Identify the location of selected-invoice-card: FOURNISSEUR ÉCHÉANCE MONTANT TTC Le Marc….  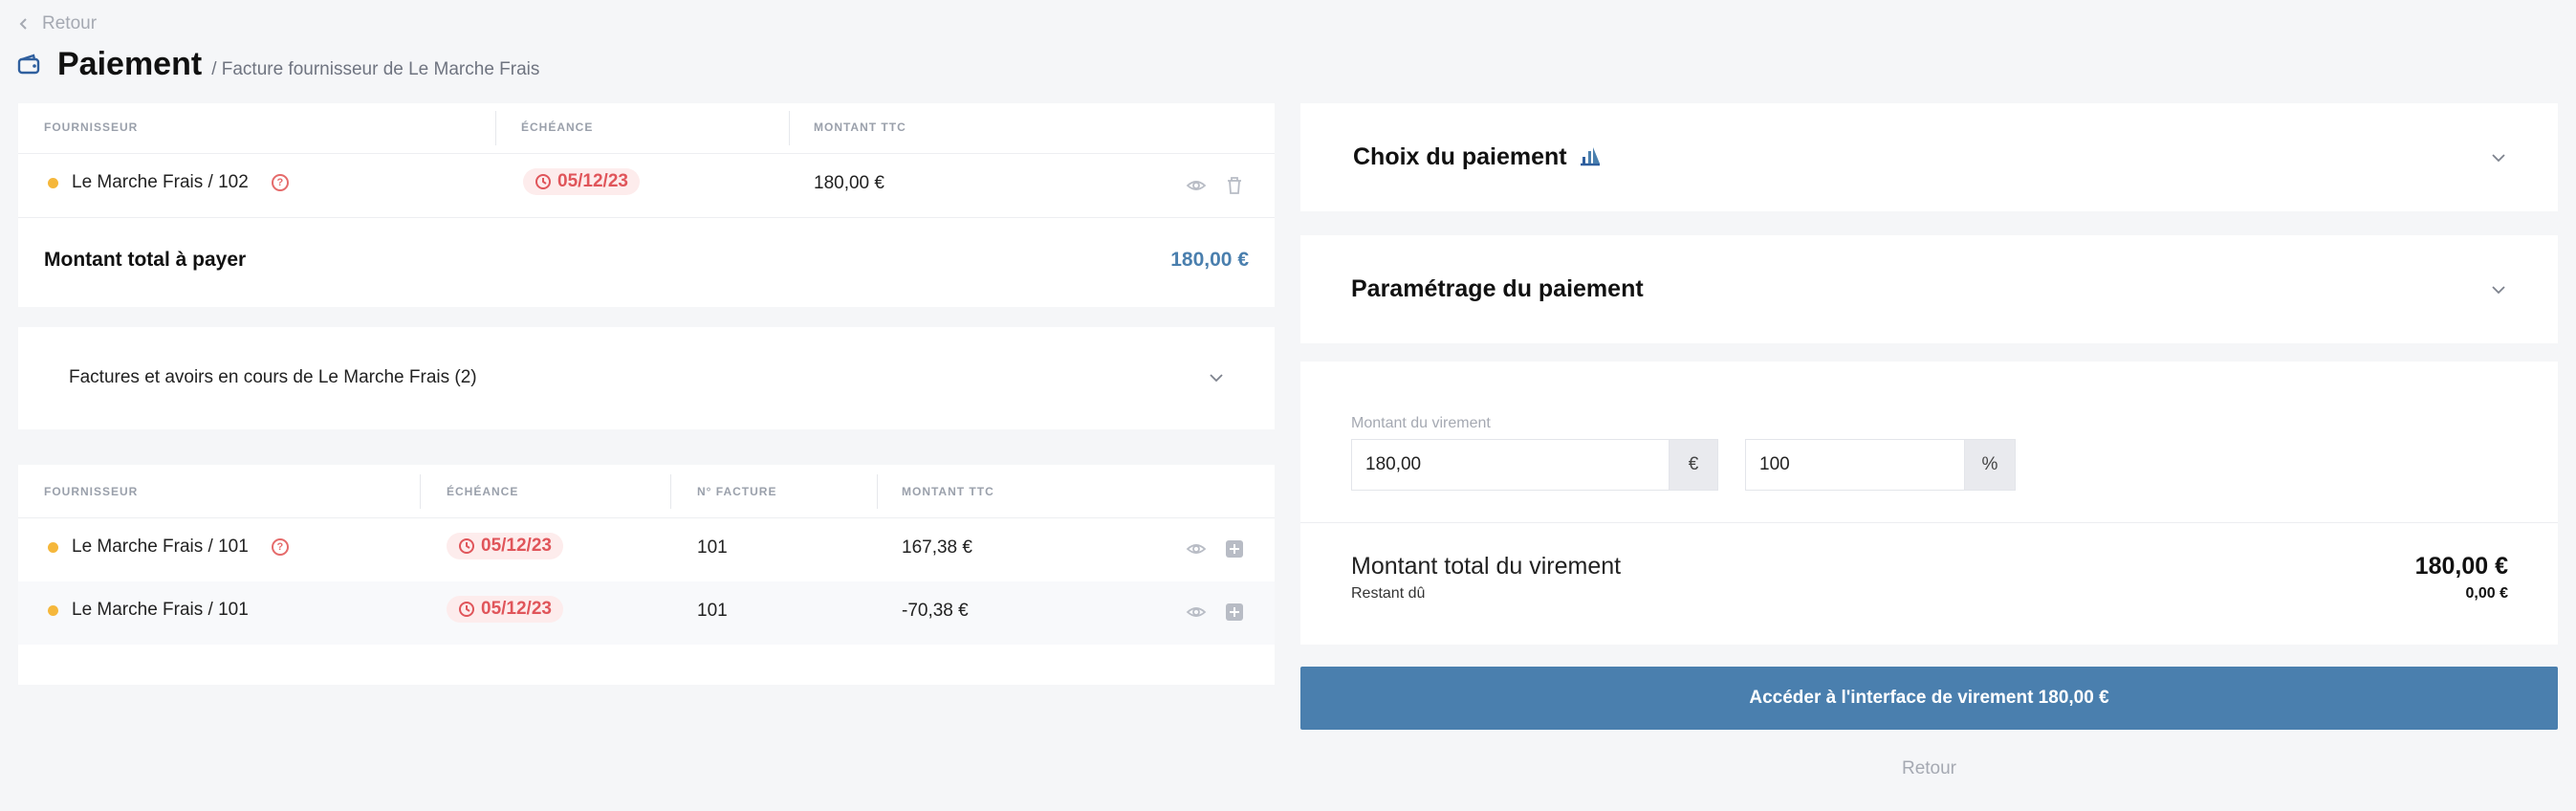
(646, 205).